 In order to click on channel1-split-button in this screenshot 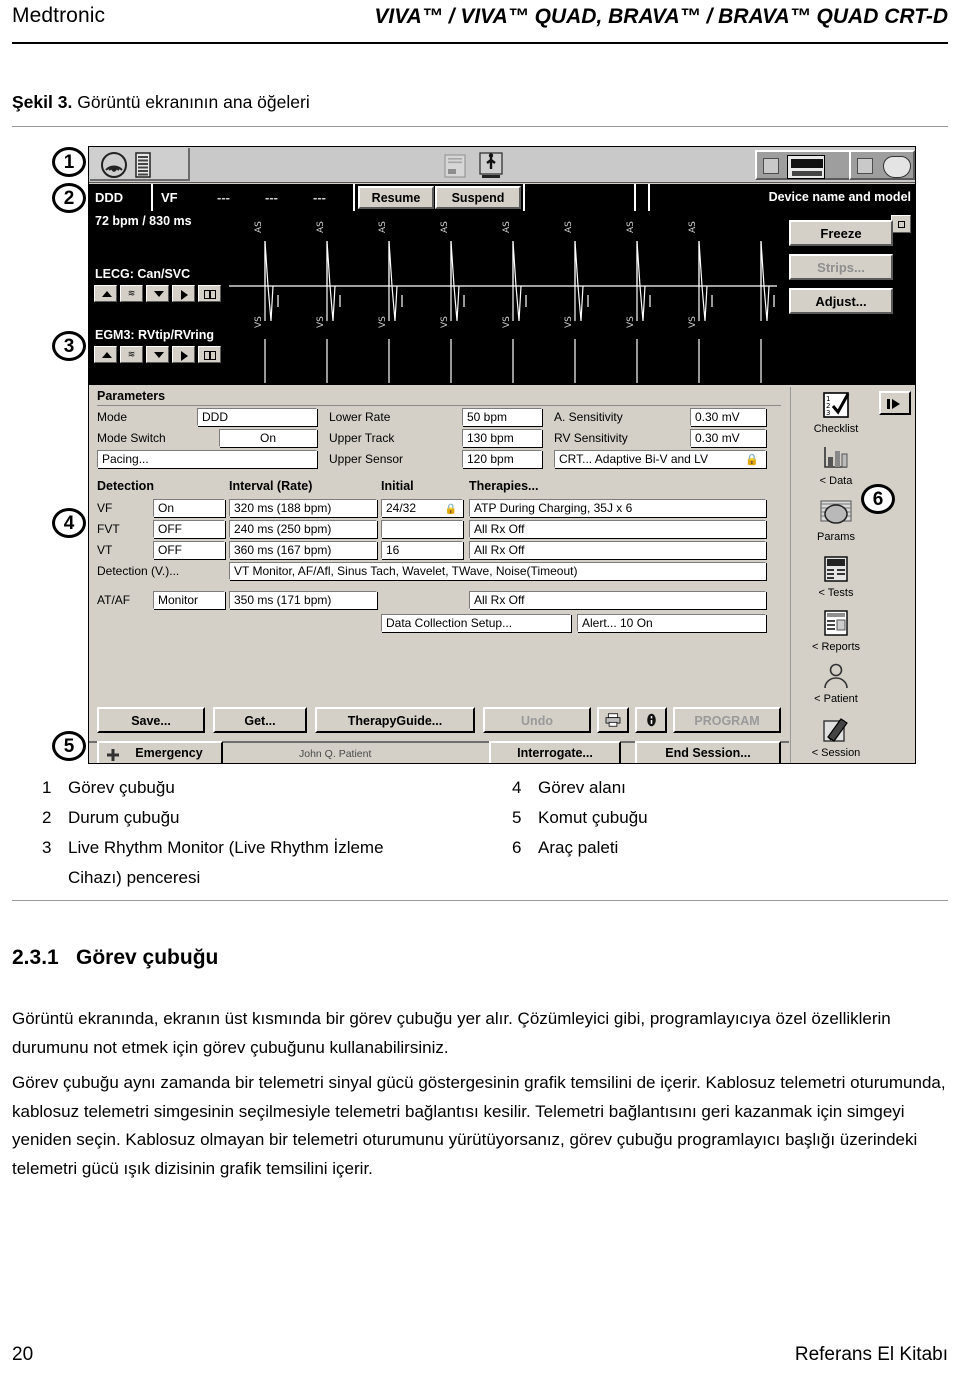, I will do `click(209, 293)`.